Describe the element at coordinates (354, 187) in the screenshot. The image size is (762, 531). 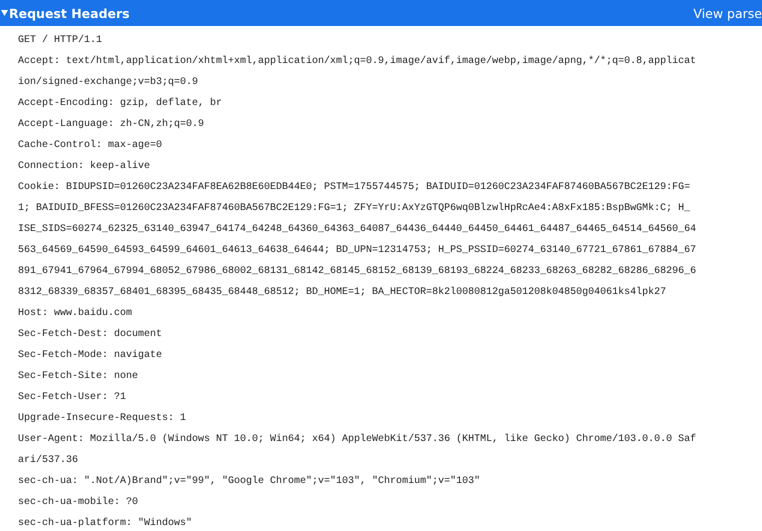
I see `header-line: Cookie: BIDUPSID=01260C23A234FAF8EA62B8E60EDB44E0; PSTM=1755744575; BAIDUID=01260C23A234FAF87460BA567BC2E129:FG=` at that location.